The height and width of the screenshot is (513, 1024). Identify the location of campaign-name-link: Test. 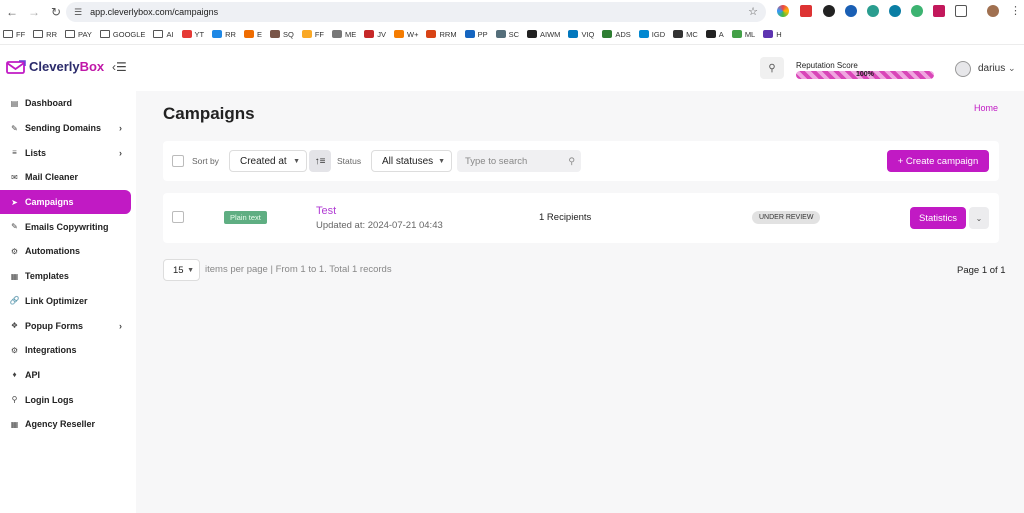
(326, 211).